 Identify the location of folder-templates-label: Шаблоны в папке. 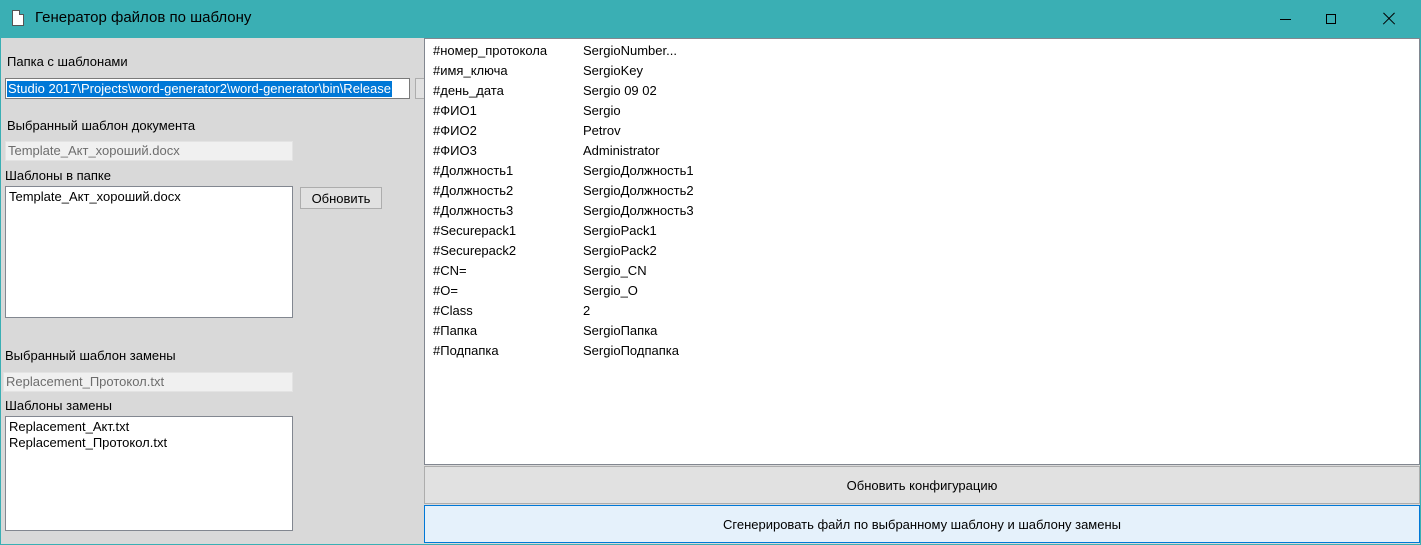
(58, 175).